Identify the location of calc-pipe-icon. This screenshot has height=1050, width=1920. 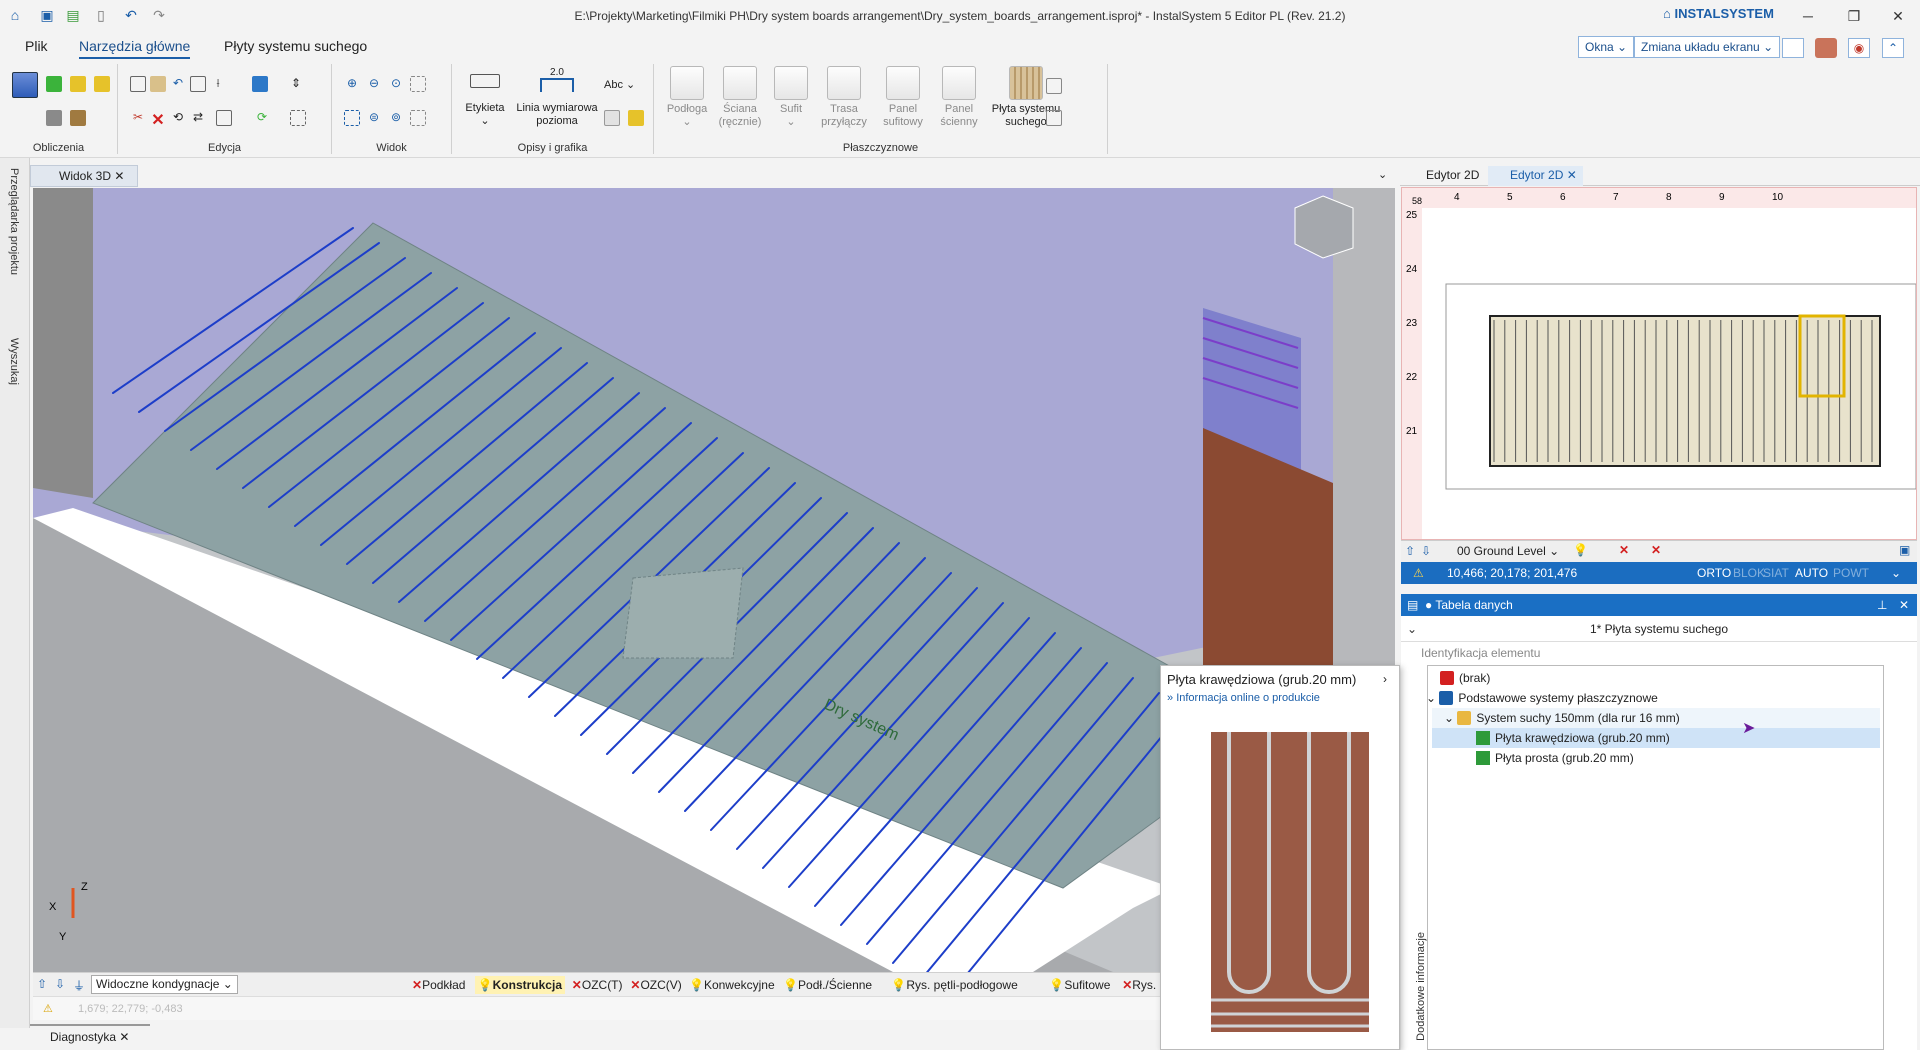
(54, 118).